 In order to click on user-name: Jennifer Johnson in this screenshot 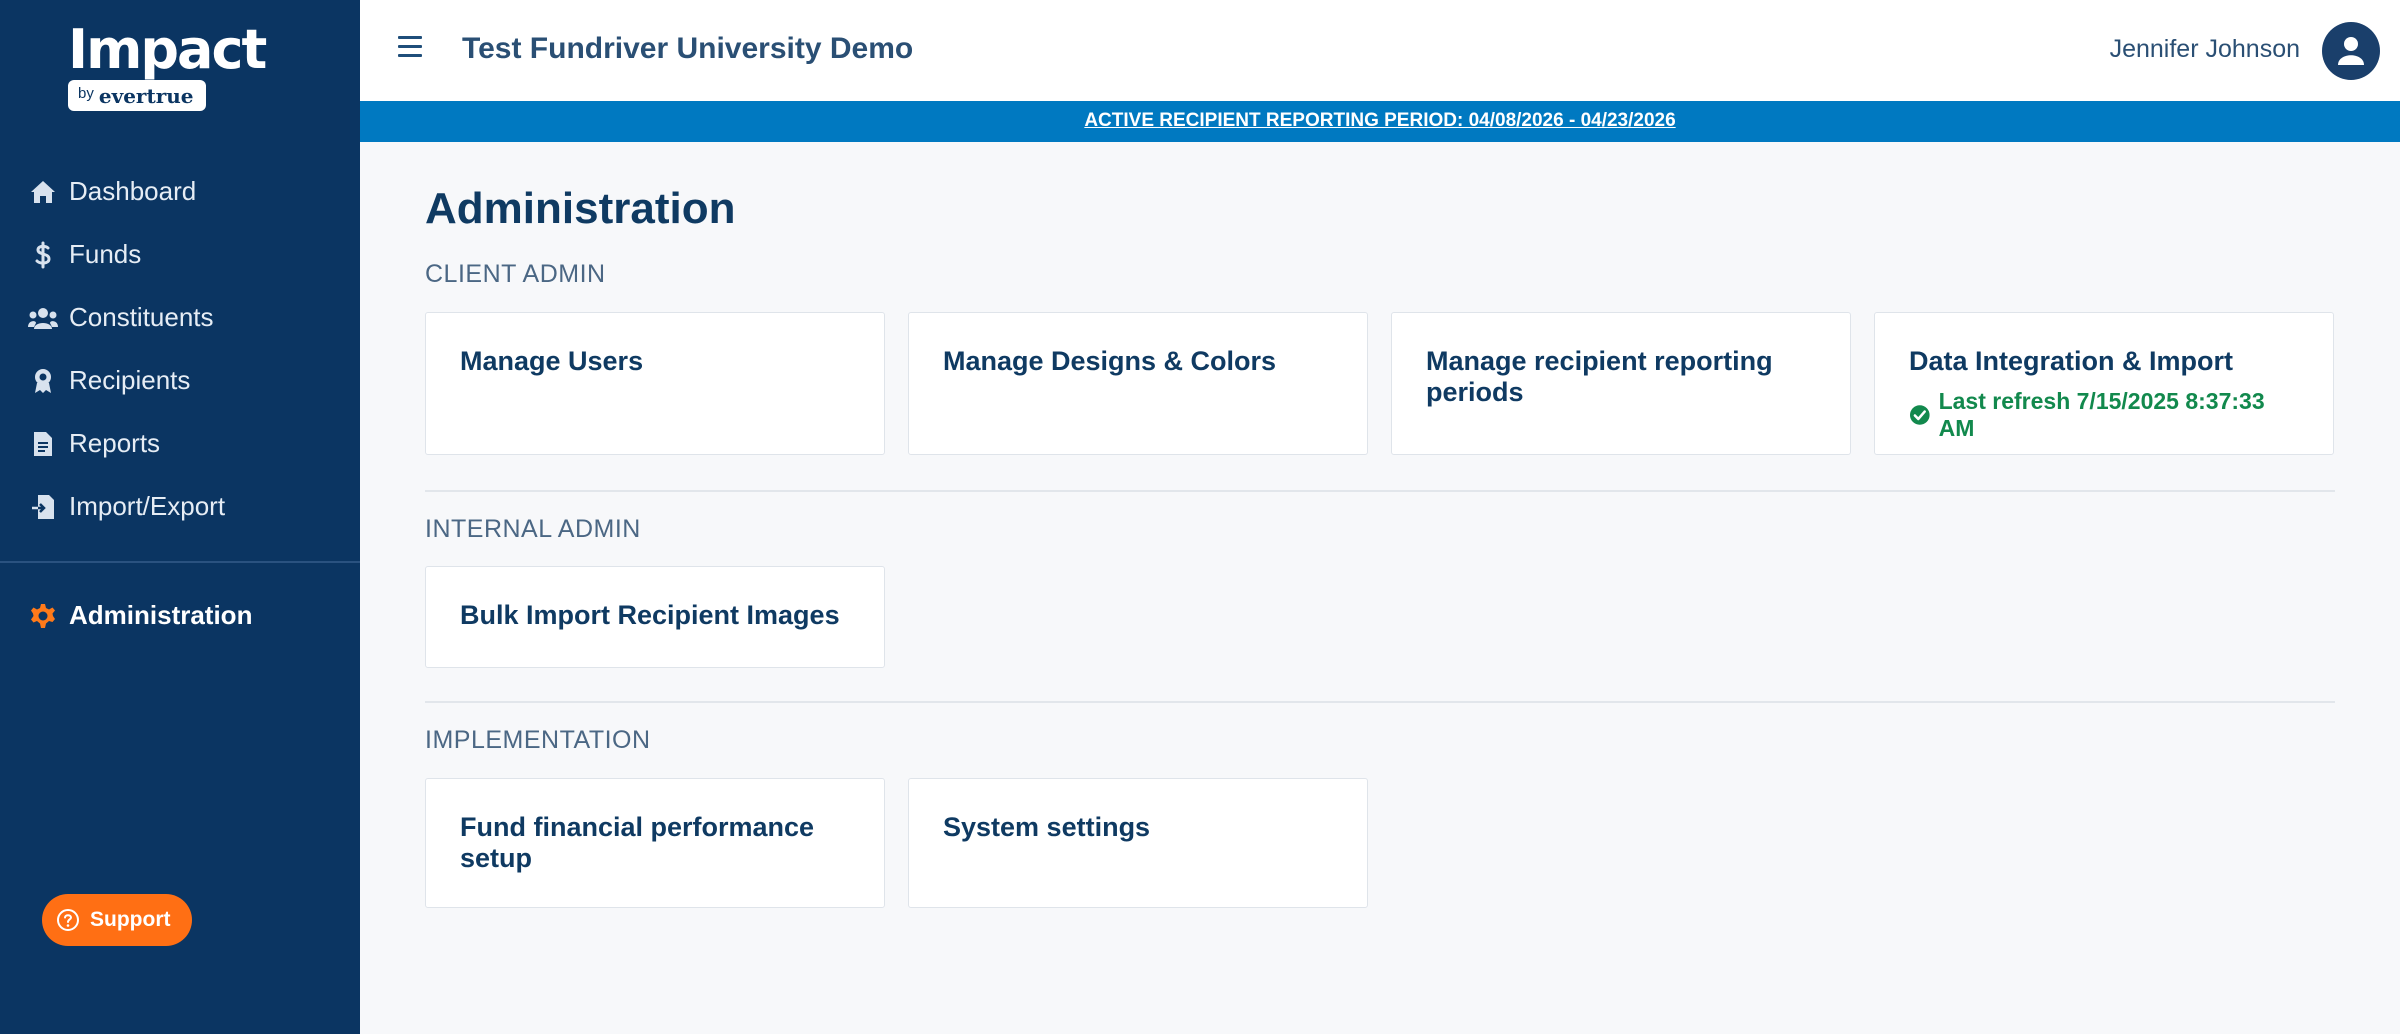, I will do `click(2205, 49)`.